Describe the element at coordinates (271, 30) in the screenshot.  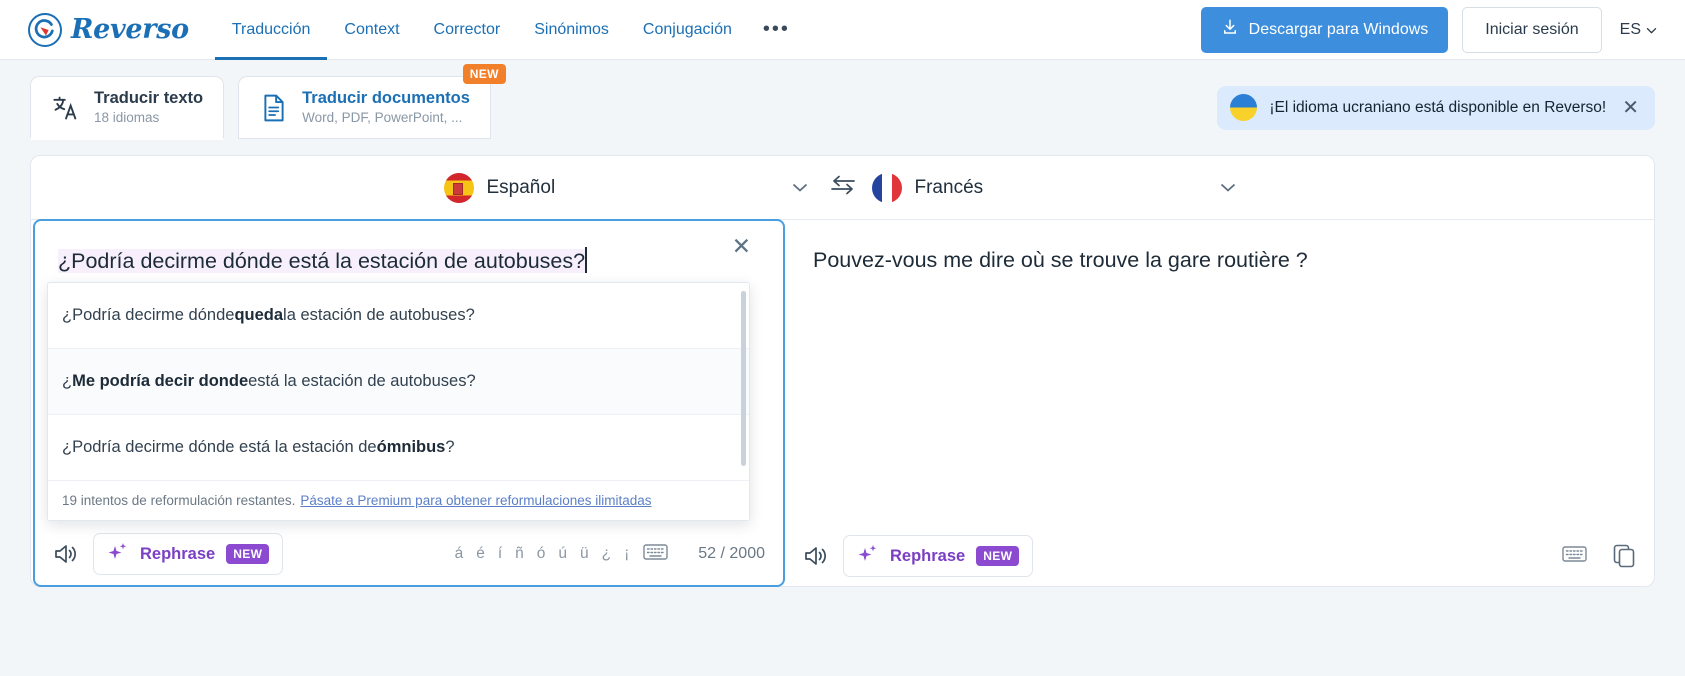
I see `nav-item-traduccion: Traducción` at that location.